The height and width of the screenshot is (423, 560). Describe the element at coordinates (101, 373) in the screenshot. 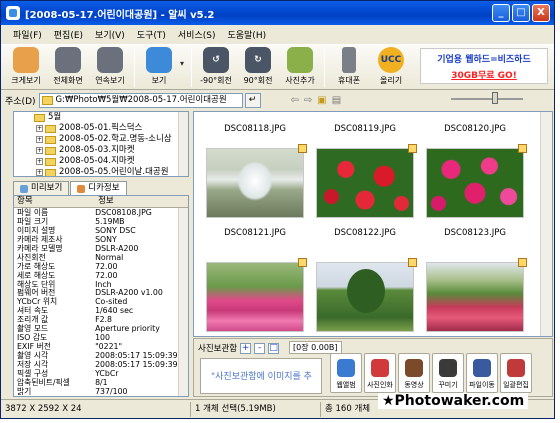

I see `table-row: 픽셀 구성 YCbCr` at that location.